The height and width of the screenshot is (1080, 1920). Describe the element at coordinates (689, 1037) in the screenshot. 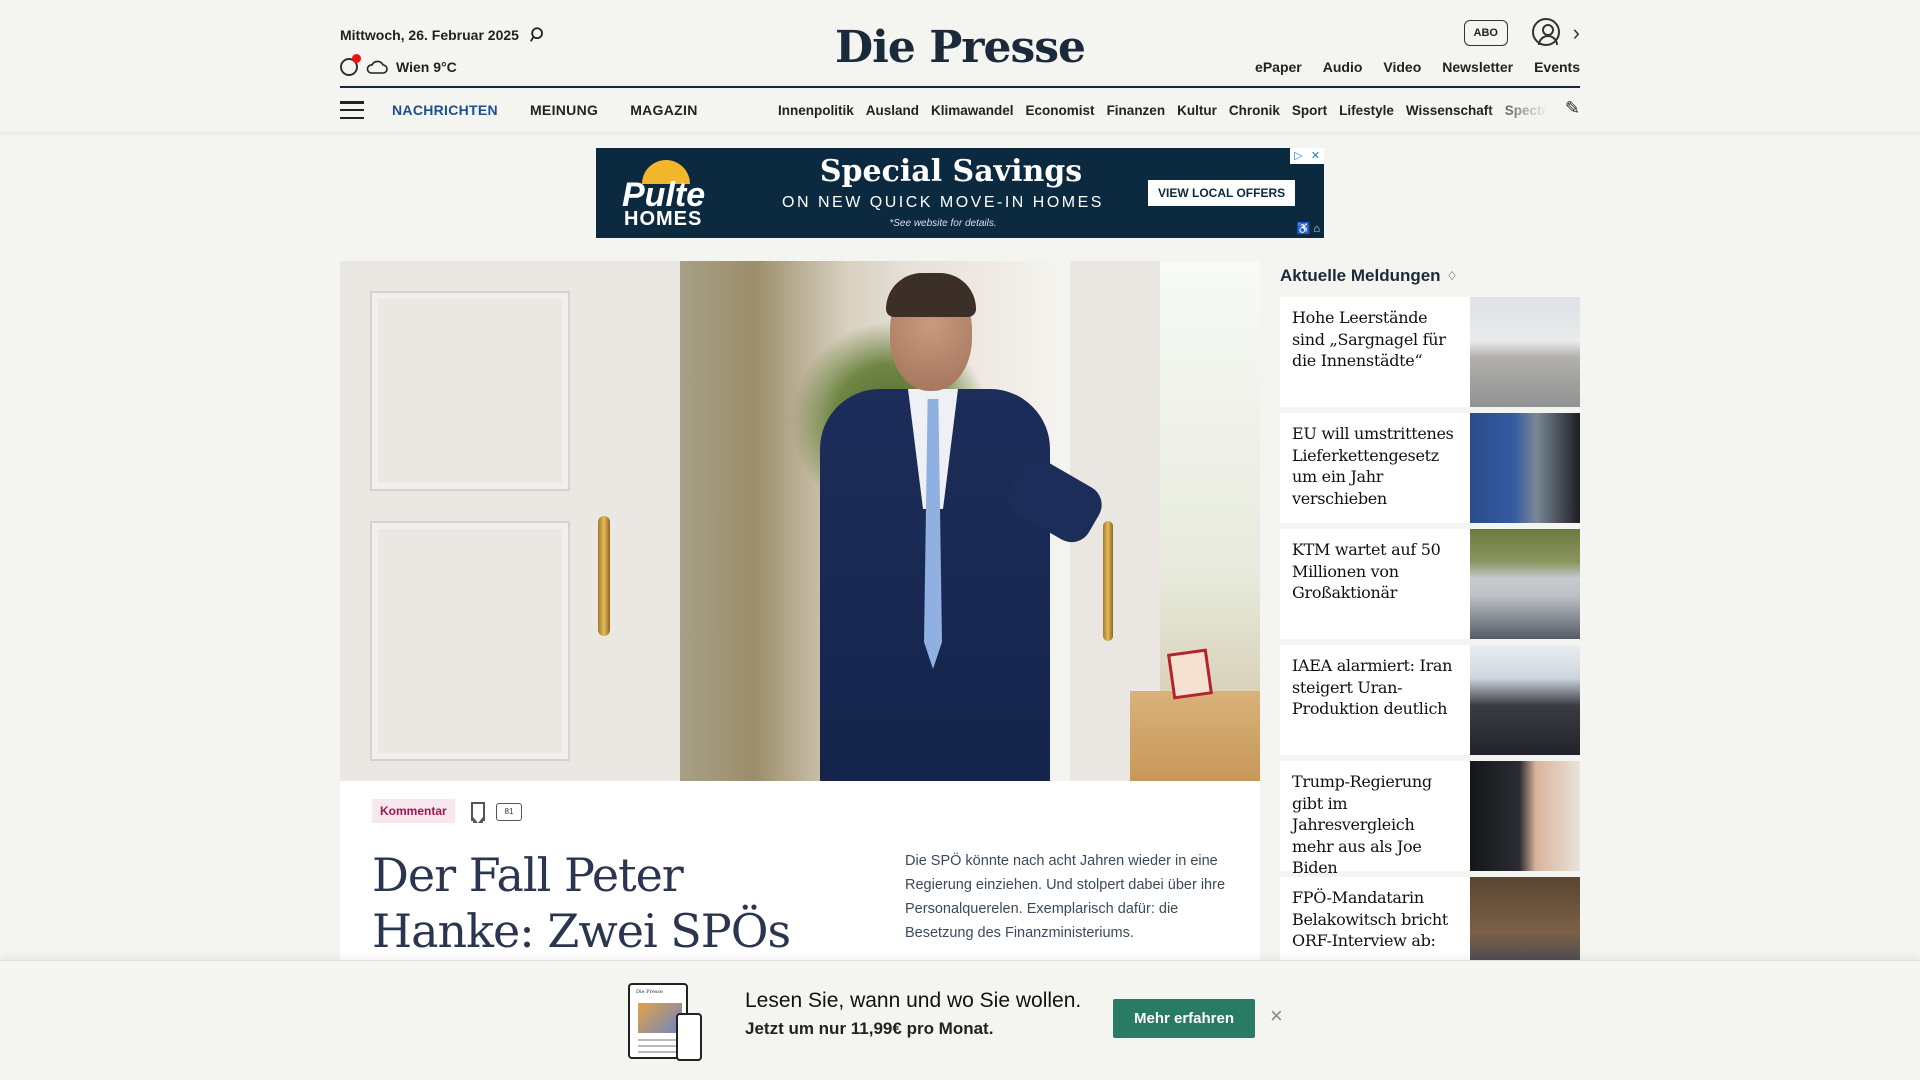

I see `phone-illustration` at that location.